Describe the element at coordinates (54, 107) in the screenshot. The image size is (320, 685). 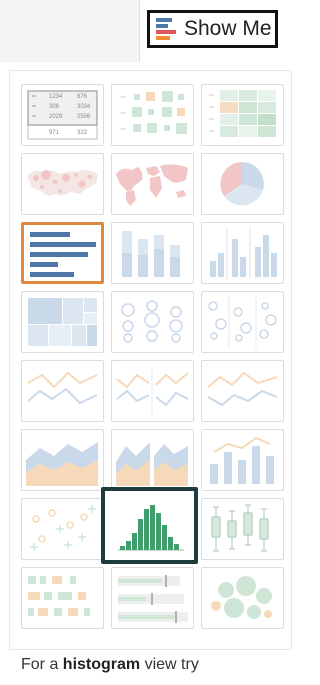
I see `text-table-cell: 306` at that location.